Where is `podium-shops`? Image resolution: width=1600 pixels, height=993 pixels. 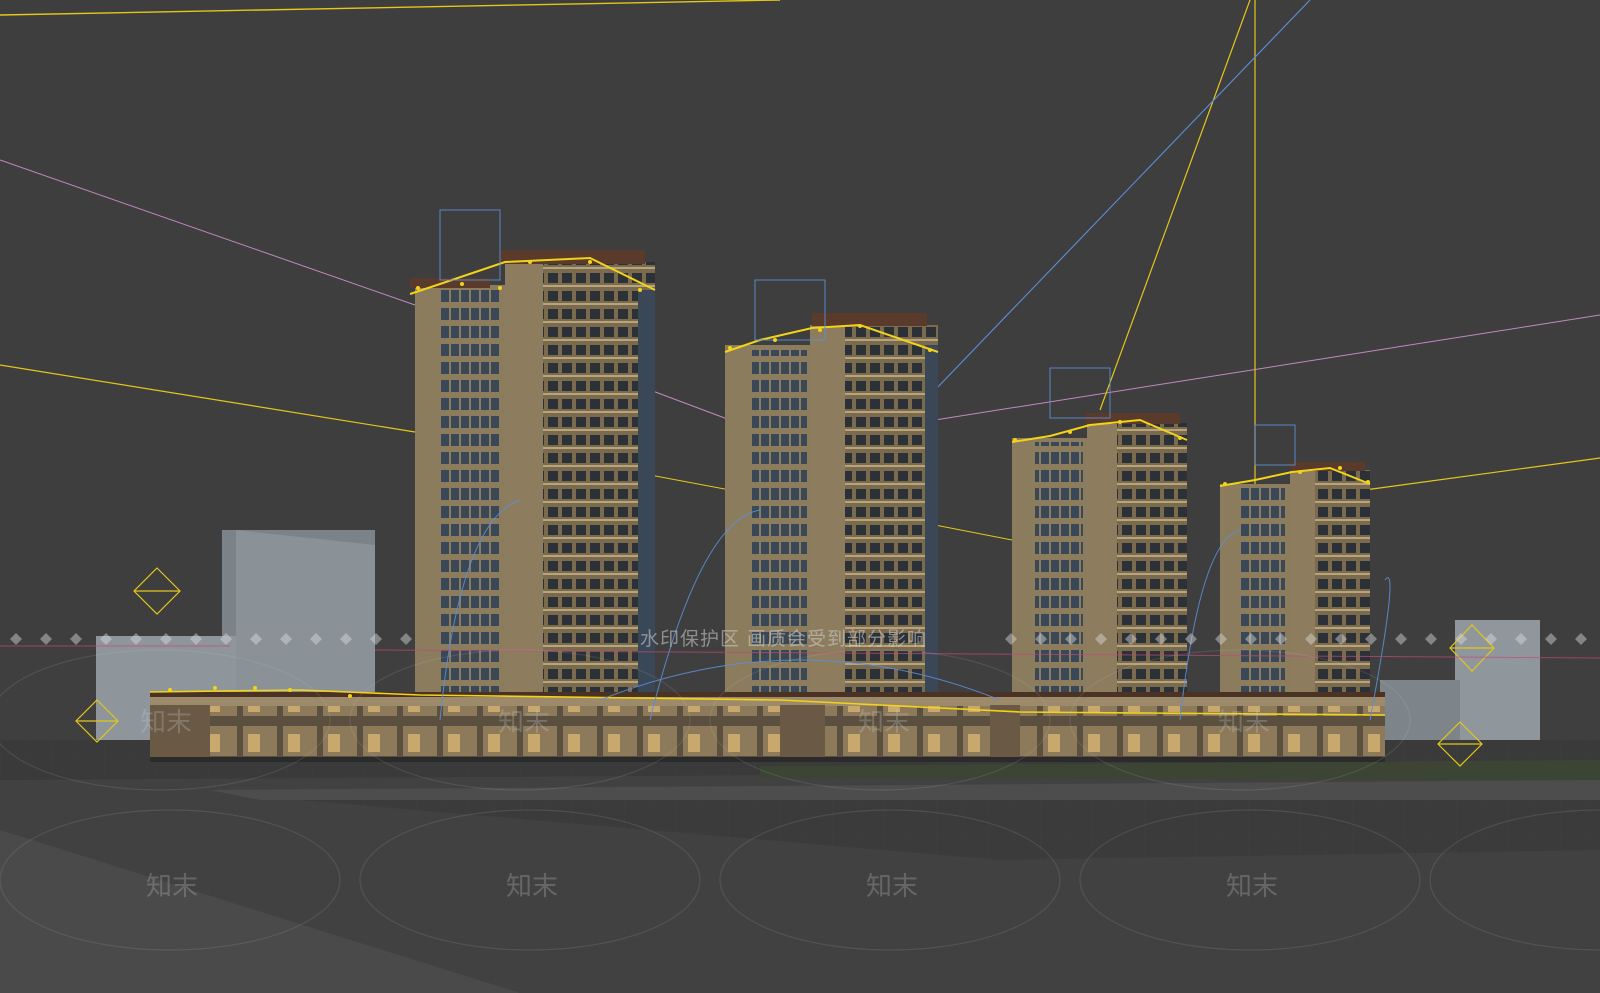
podium-shops is located at coordinates (767, 725).